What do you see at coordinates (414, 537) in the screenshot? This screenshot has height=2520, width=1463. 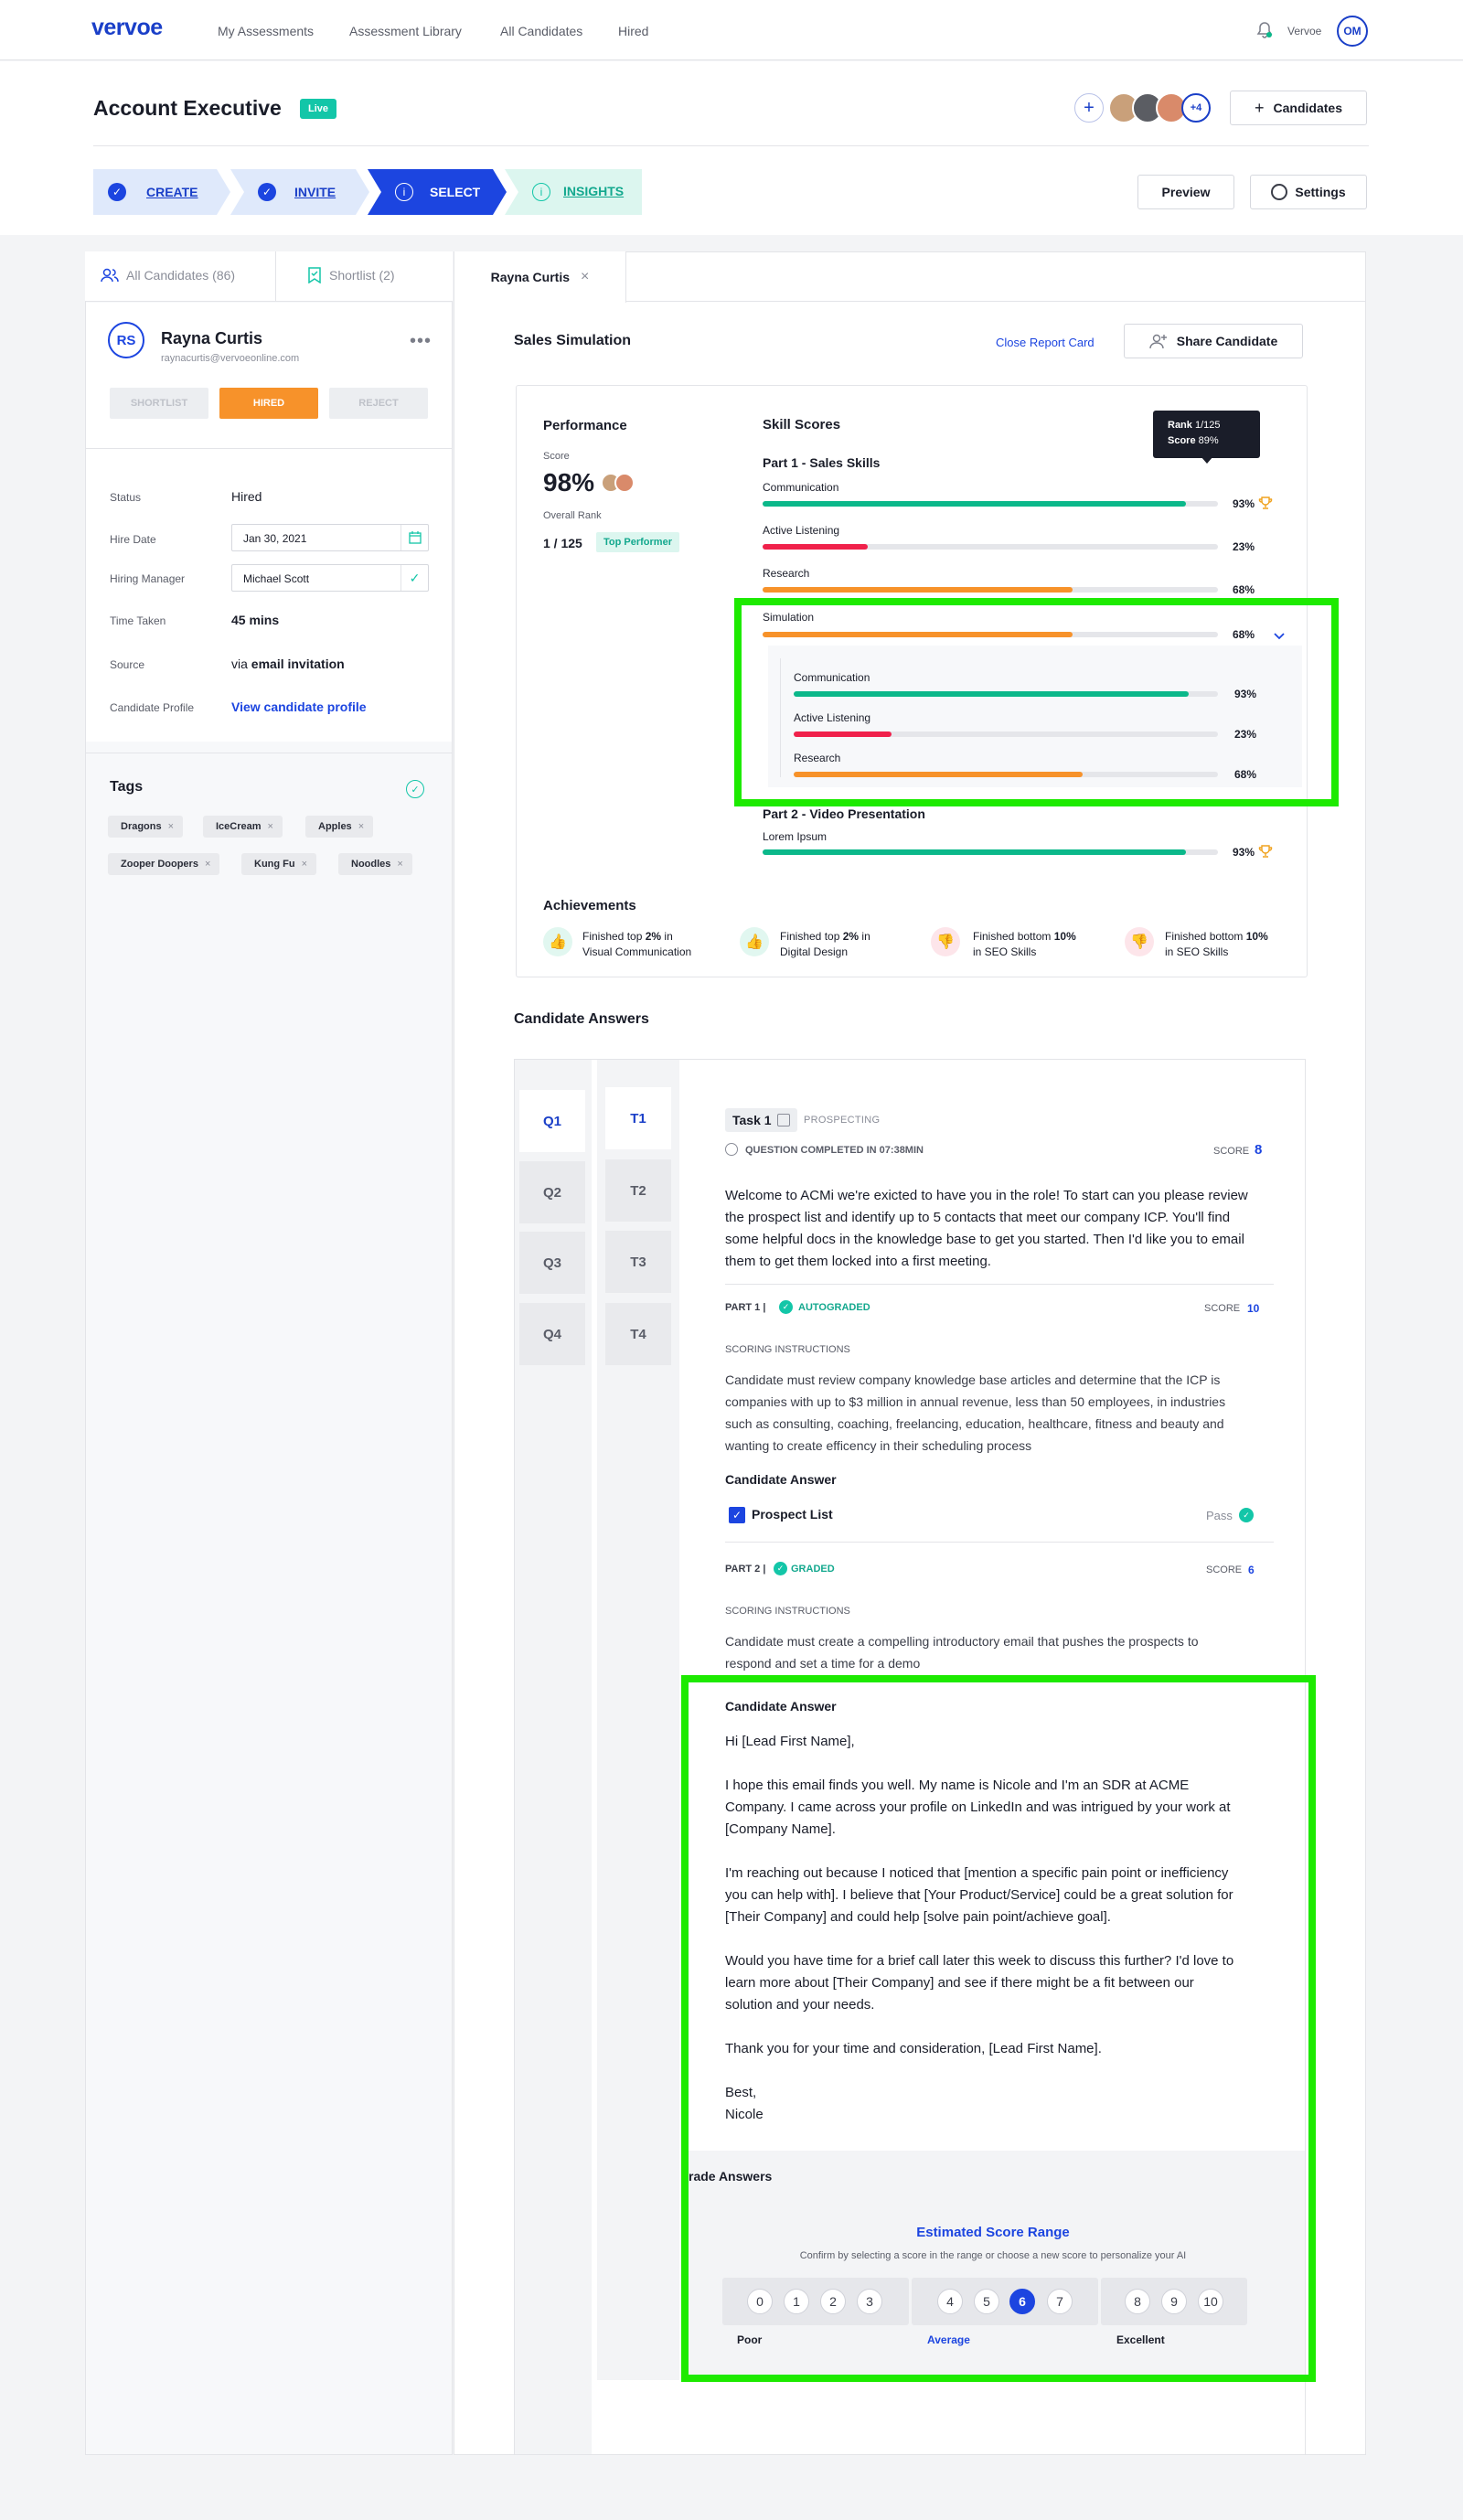 I see `calendar-icon` at bounding box center [414, 537].